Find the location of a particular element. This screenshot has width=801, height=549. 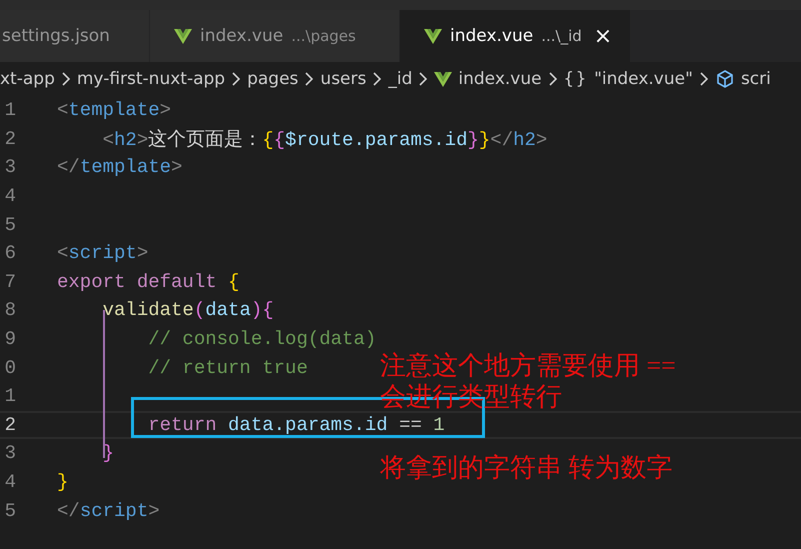

editor-tab: settings.json is located at coordinates (75, 36).